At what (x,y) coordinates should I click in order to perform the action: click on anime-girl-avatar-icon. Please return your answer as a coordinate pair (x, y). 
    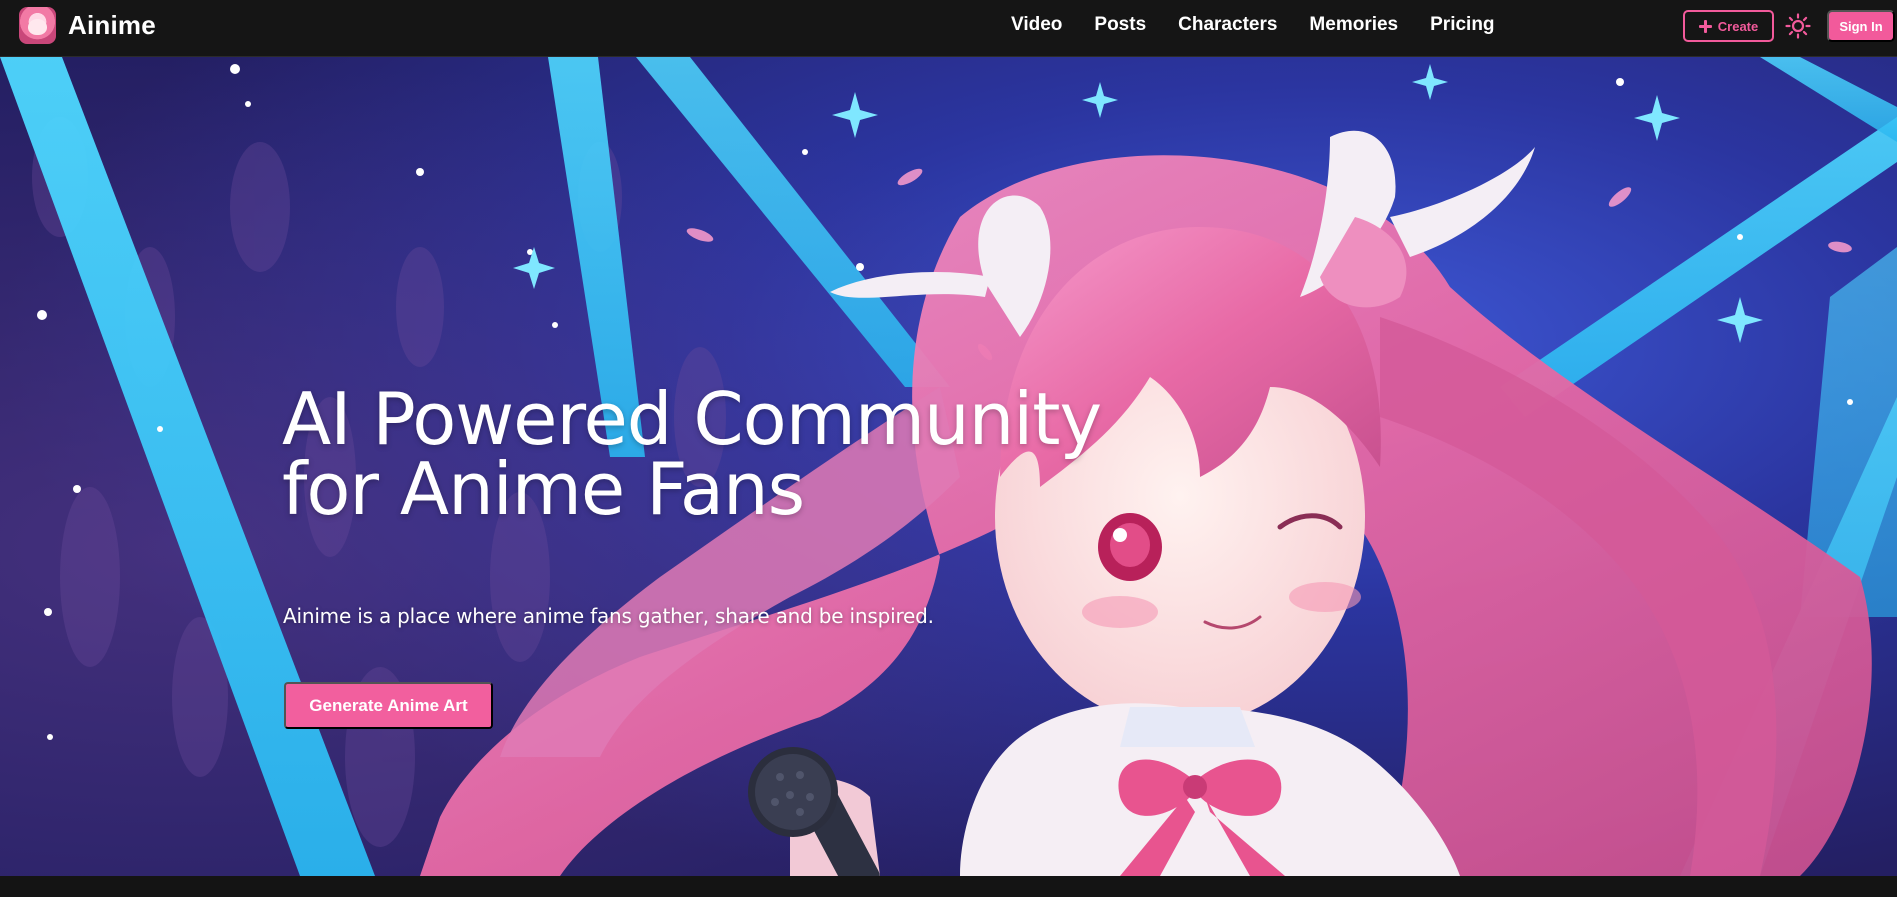
    Looking at the image, I should click on (37, 25).